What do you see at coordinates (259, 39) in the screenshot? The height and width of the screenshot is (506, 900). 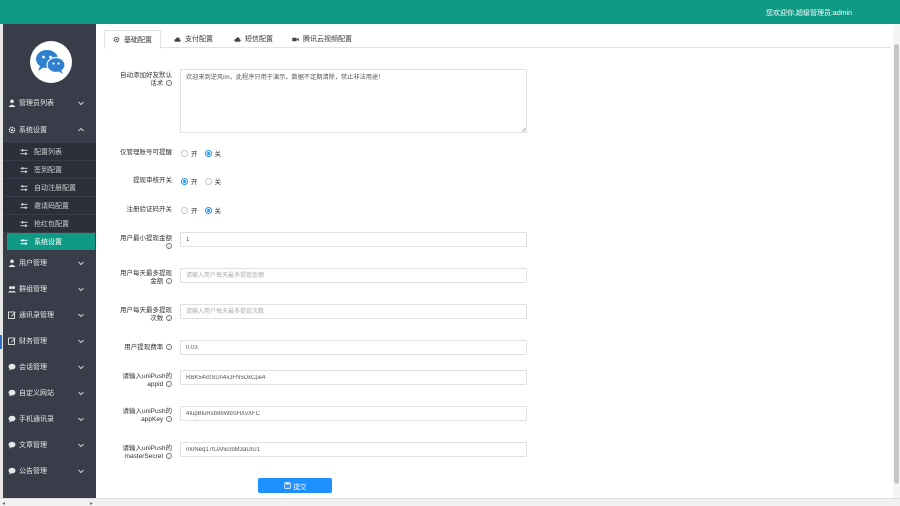 I see `tab-label: 短信配置` at bounding box center [259, 39].